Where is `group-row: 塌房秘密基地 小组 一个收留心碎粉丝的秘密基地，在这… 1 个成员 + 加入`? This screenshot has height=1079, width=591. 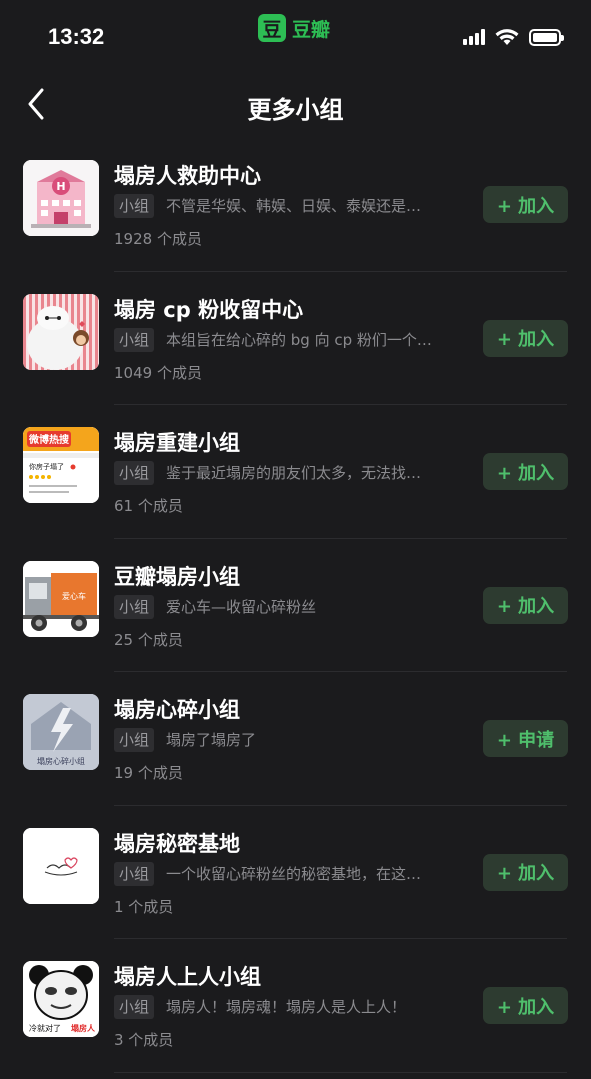 group-row: 塌房秘密基地 小组 一个收留心碎粉丝的秘密基地，在这… 1 个成员 + 加入 is located at coordinates (295, 872).